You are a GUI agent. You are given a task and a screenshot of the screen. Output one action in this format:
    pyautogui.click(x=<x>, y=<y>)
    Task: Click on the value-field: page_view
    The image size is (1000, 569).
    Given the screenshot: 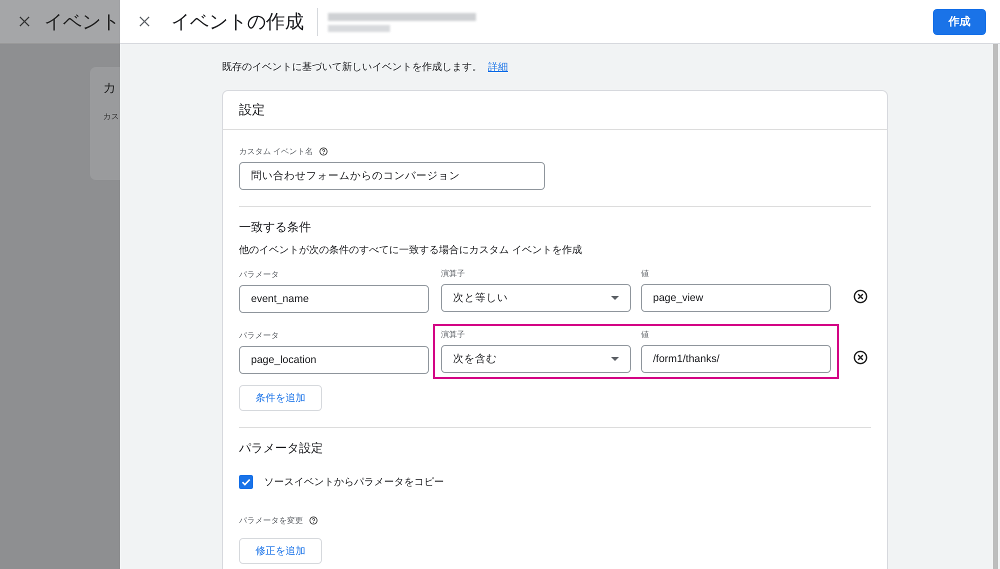 What is the action you would take?
    pyautogui.click(x=736, y=298)
    